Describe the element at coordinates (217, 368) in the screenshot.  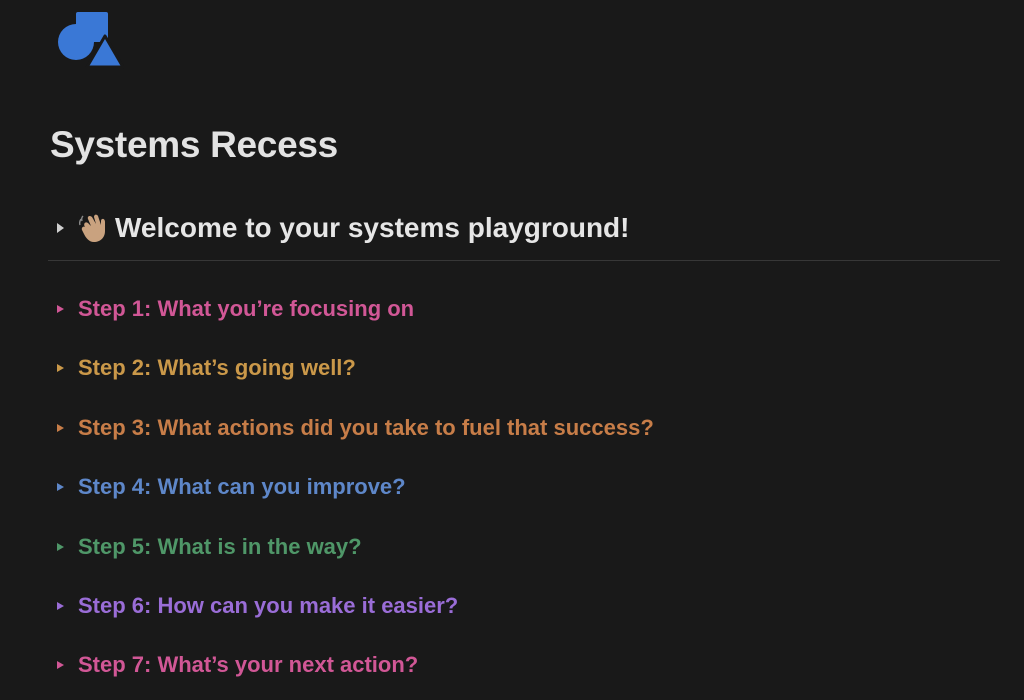
I see `step-label: Step 2: What’s going well?` at that location.